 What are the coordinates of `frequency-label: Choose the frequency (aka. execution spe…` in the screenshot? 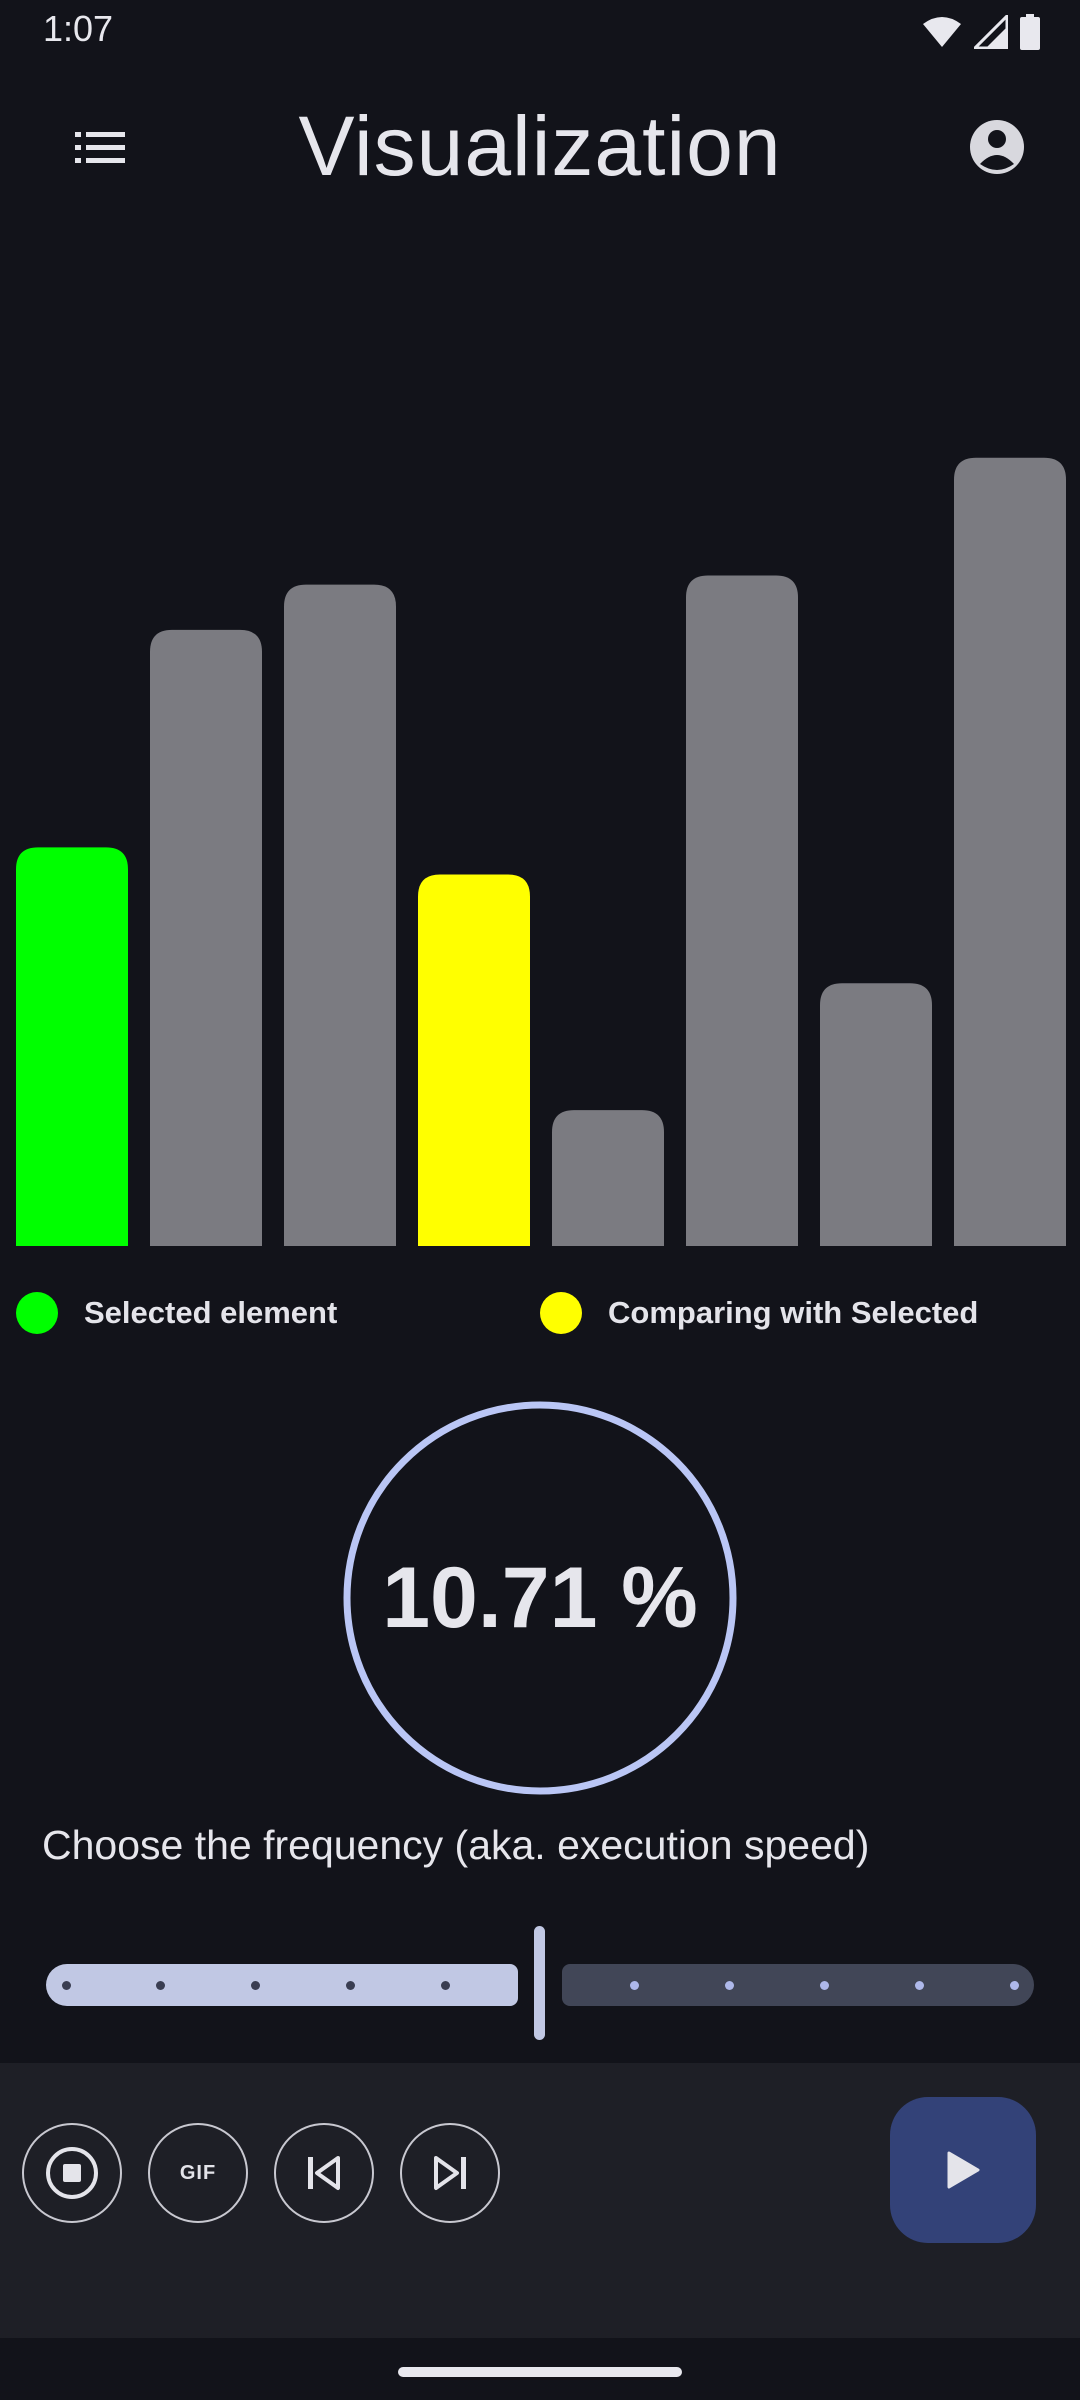 It's located at (456, 1845).